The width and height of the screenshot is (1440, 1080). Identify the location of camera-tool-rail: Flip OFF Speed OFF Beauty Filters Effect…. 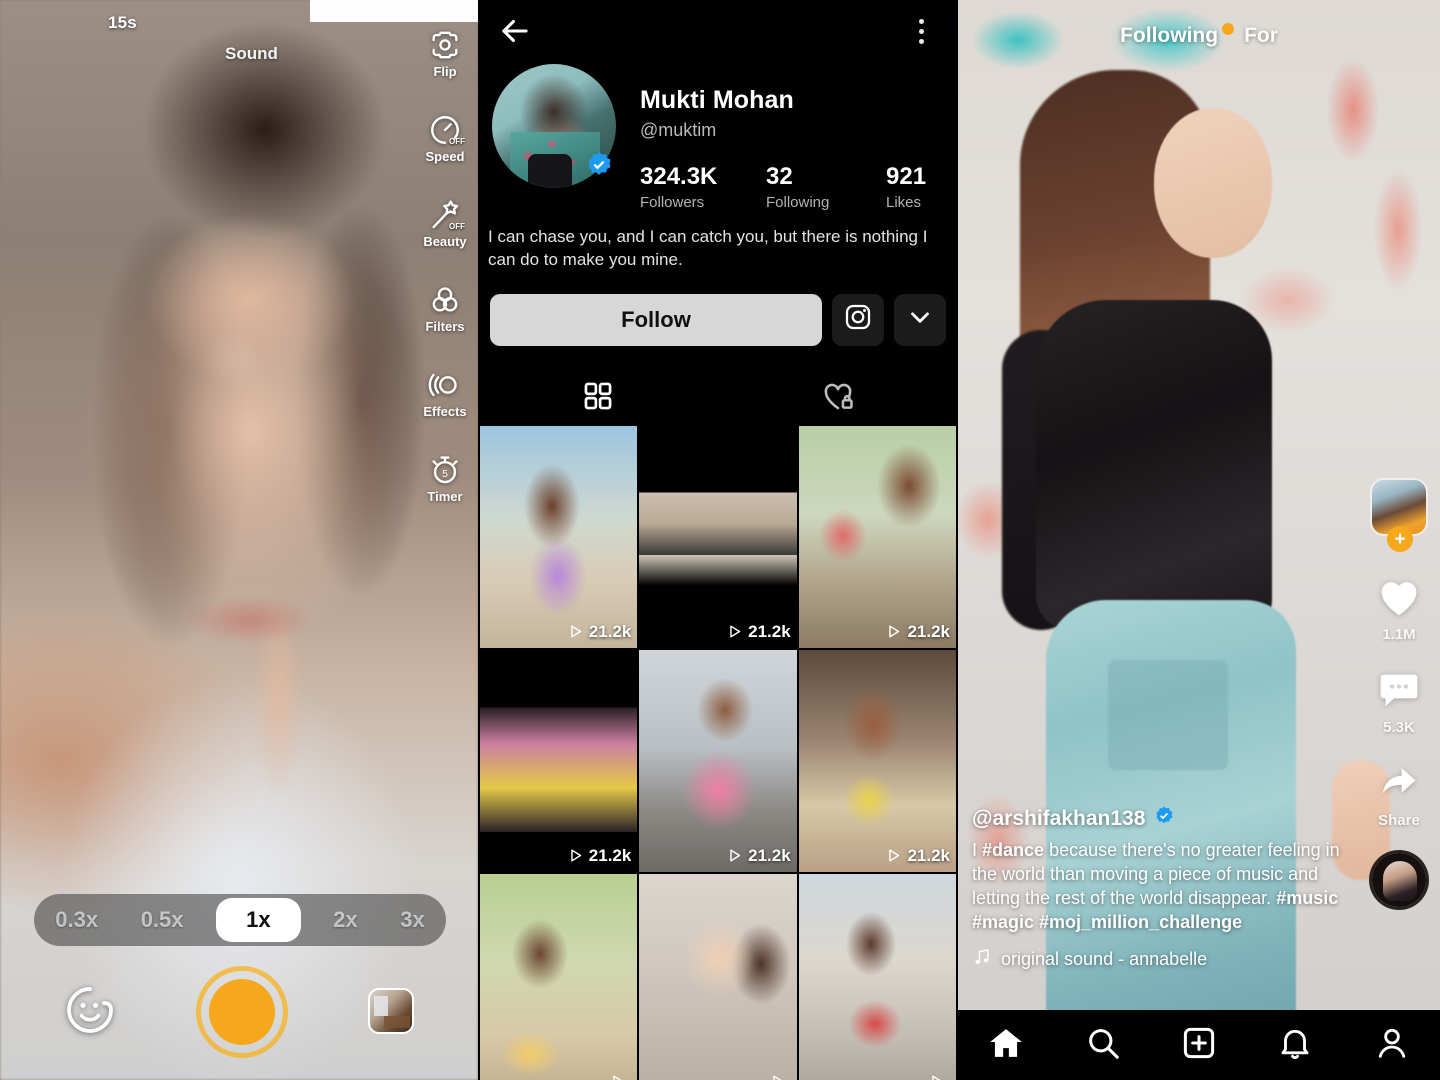
(445, 266).